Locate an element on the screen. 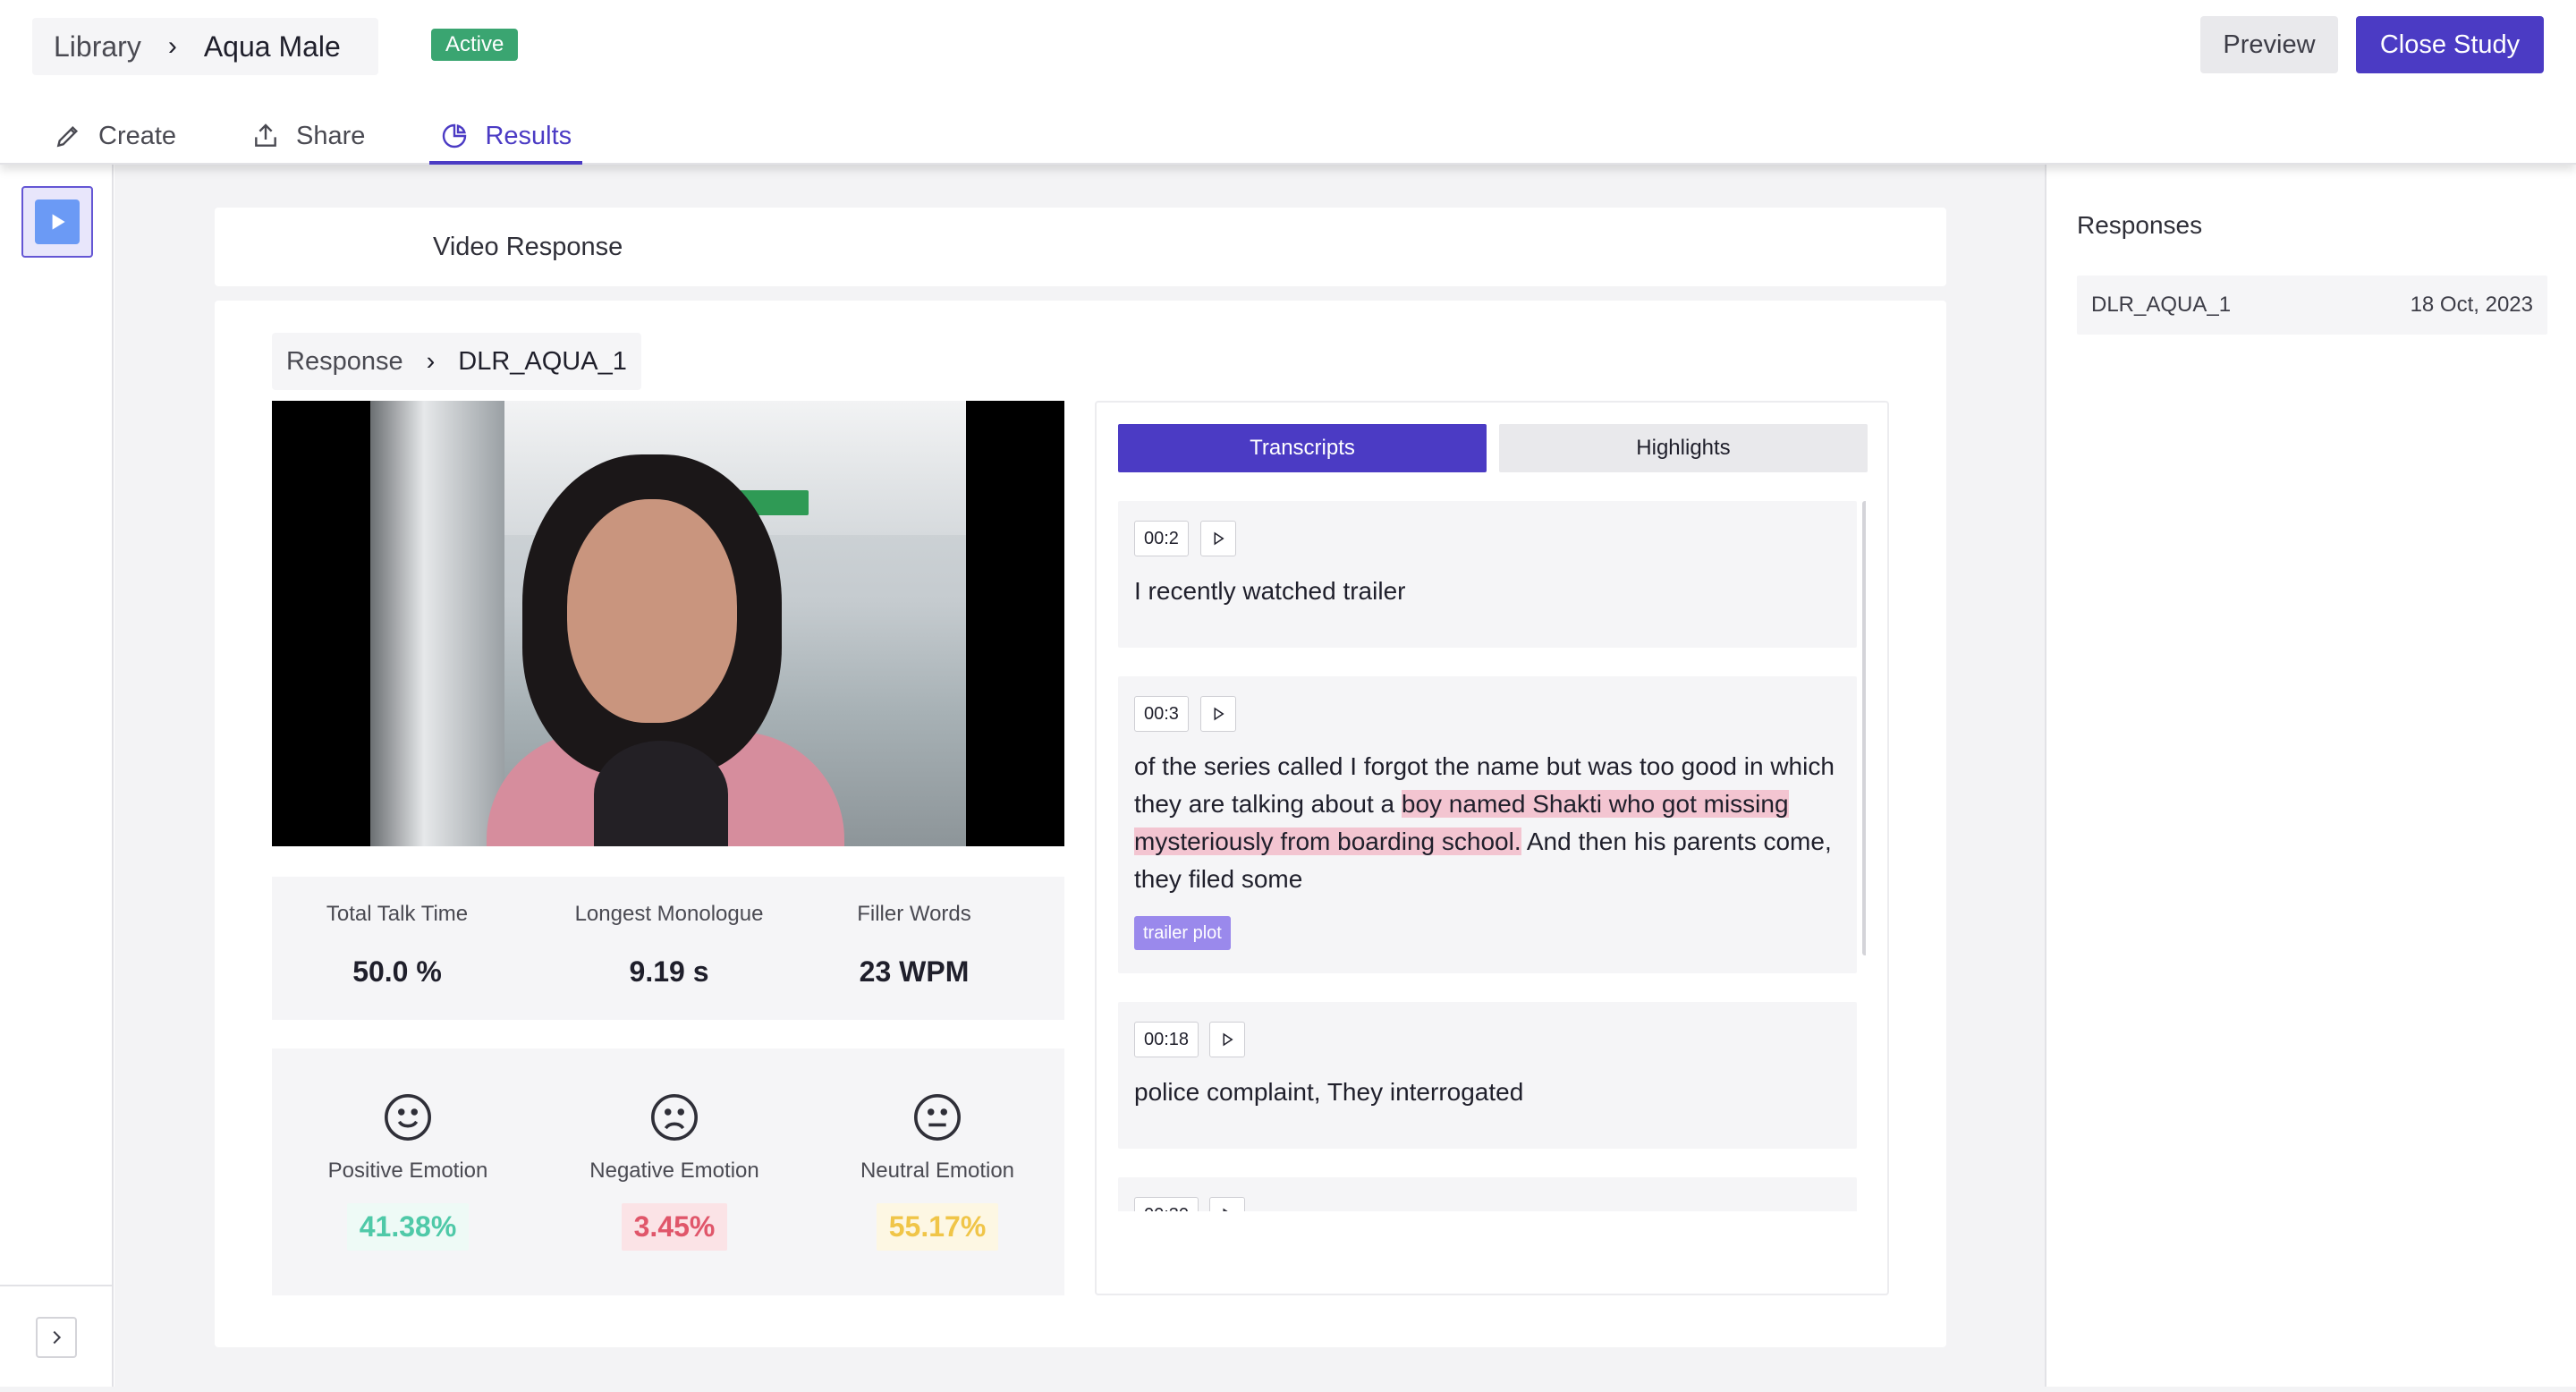  emotion-neutral: Neutral Emotion 55.17% is located at coordinates (937, 1171).